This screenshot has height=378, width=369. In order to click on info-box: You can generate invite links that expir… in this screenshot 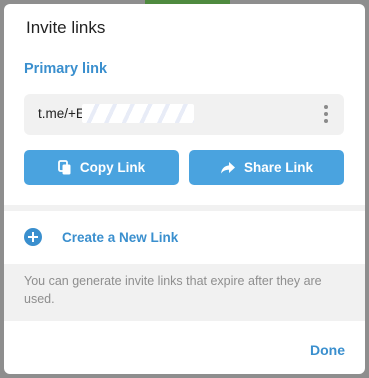, I will do `click(184, 292)`.